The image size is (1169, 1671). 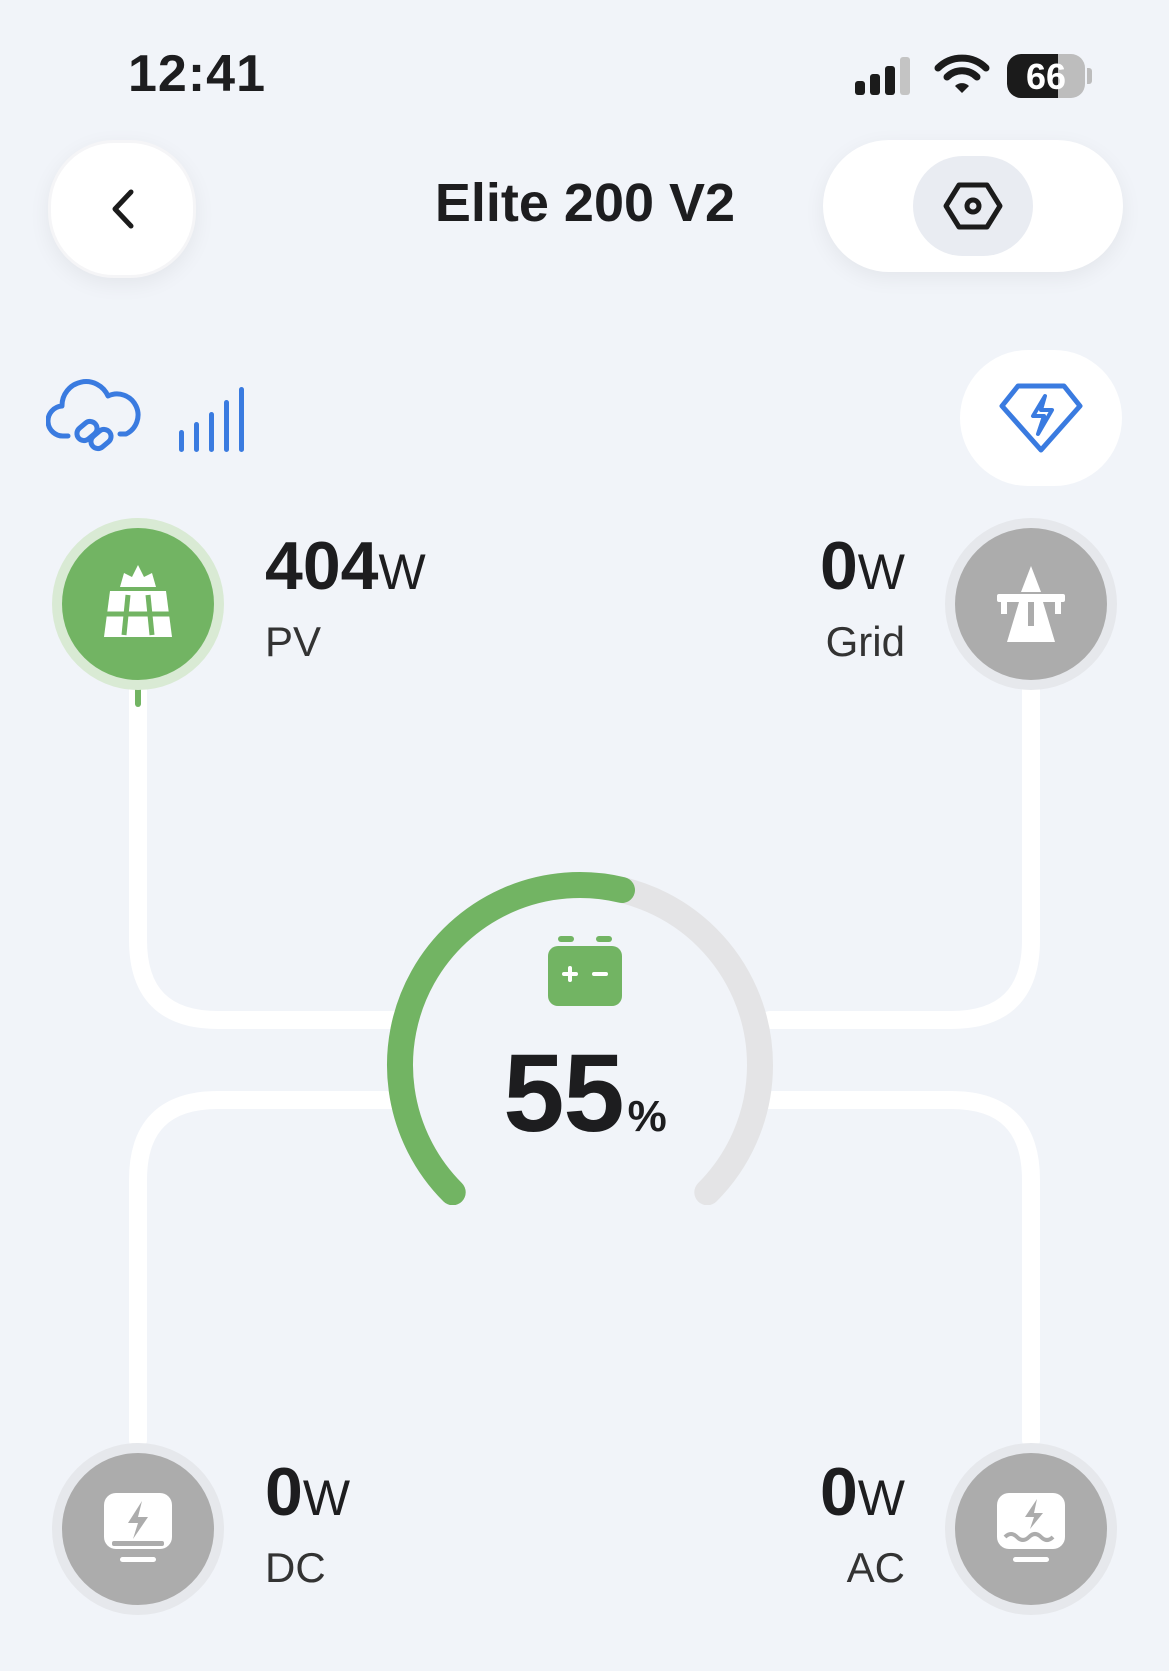 I want to click on dc-node, so click(x=138, y=1529).